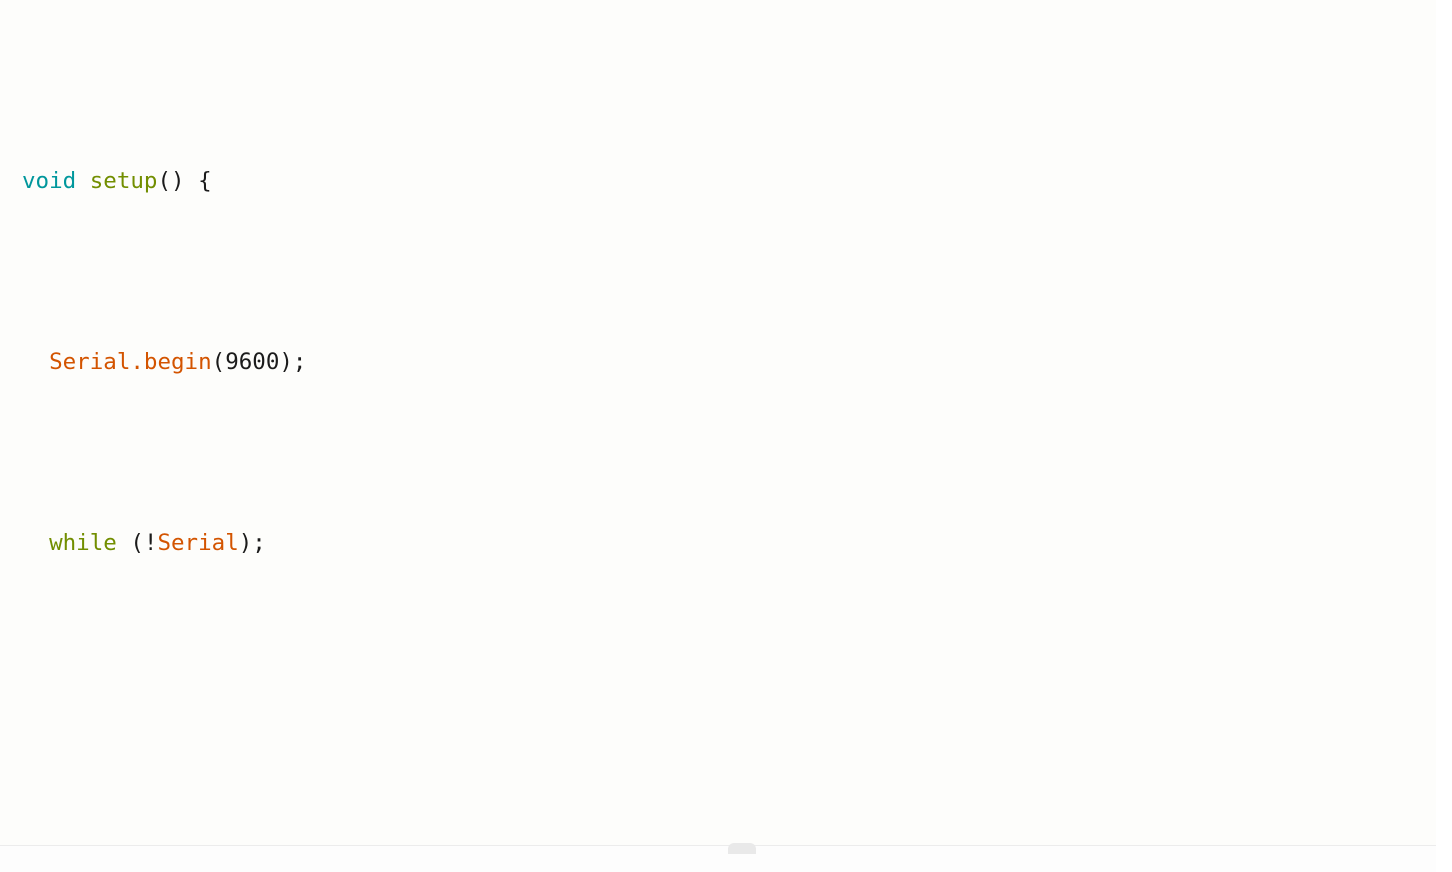 The height and width of the screenshot is (872, 1452). Describe the element at coordinates (718, 859) in the screenshot. I see `bottom-status-strip` at that location.